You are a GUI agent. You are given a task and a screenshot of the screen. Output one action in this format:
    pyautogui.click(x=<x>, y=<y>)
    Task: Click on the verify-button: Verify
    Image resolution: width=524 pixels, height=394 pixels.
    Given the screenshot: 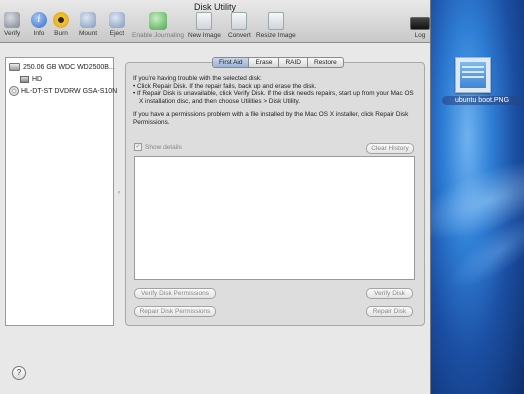 What is the action you would take?
    pyautogui.click(x=12, y=24)
    